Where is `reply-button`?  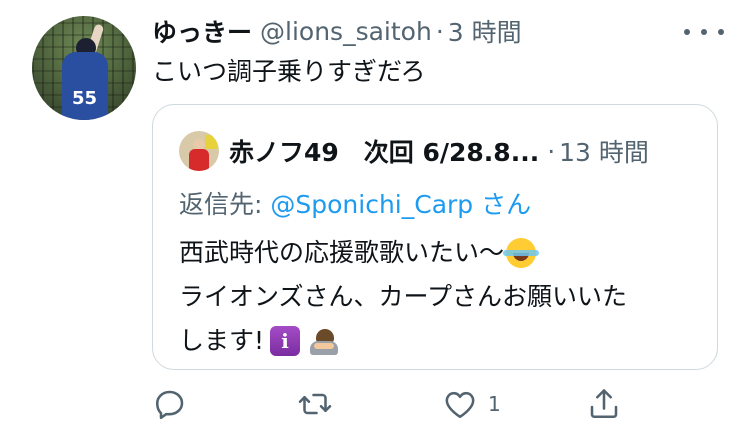
reply-button is located at coordinates (170, 404).